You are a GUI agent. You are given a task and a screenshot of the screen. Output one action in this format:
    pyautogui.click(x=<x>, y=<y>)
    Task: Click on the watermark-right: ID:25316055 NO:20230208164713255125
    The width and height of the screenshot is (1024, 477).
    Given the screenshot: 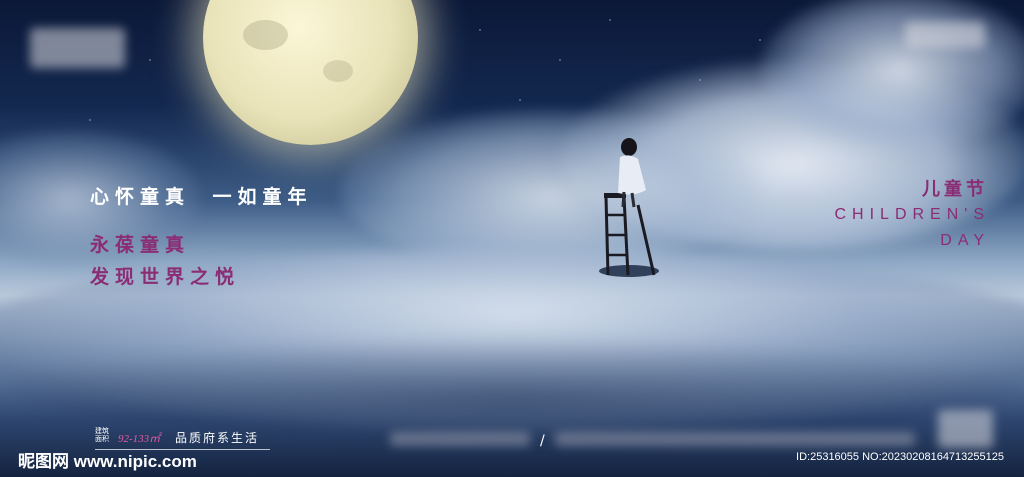 What is the action you would take?
    pyautogui.click(x=900, y=457)
    